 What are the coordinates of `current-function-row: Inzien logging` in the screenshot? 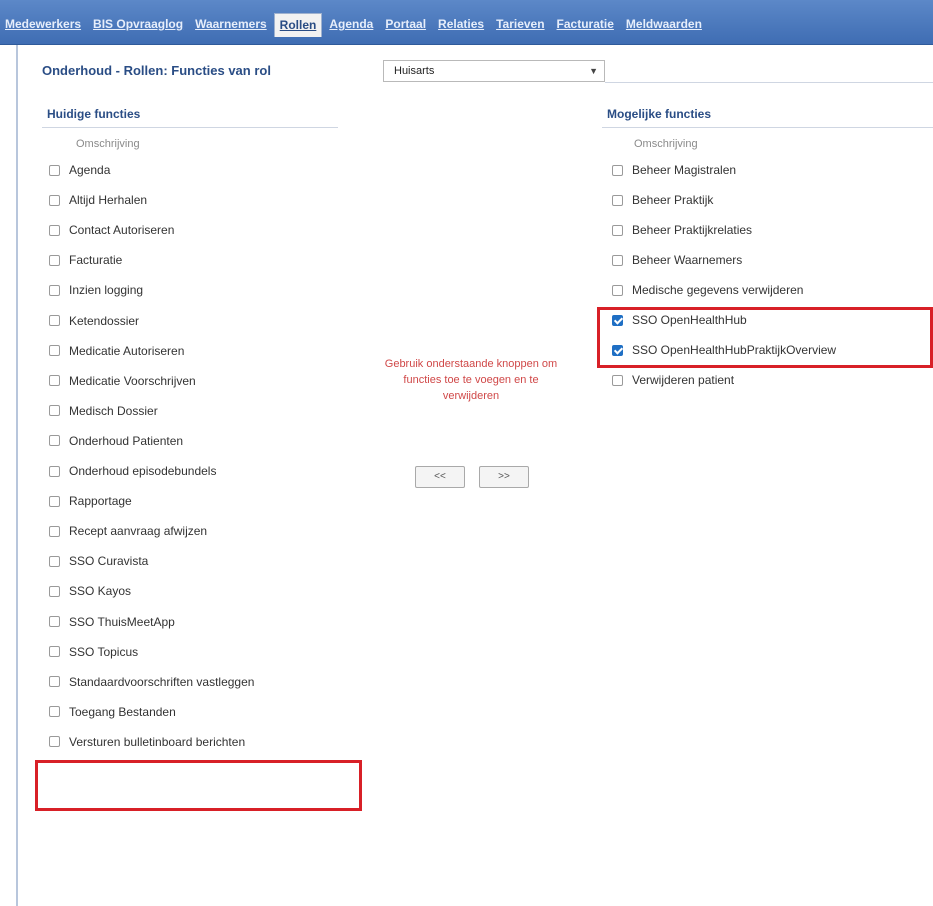 It's located at (96, 290).